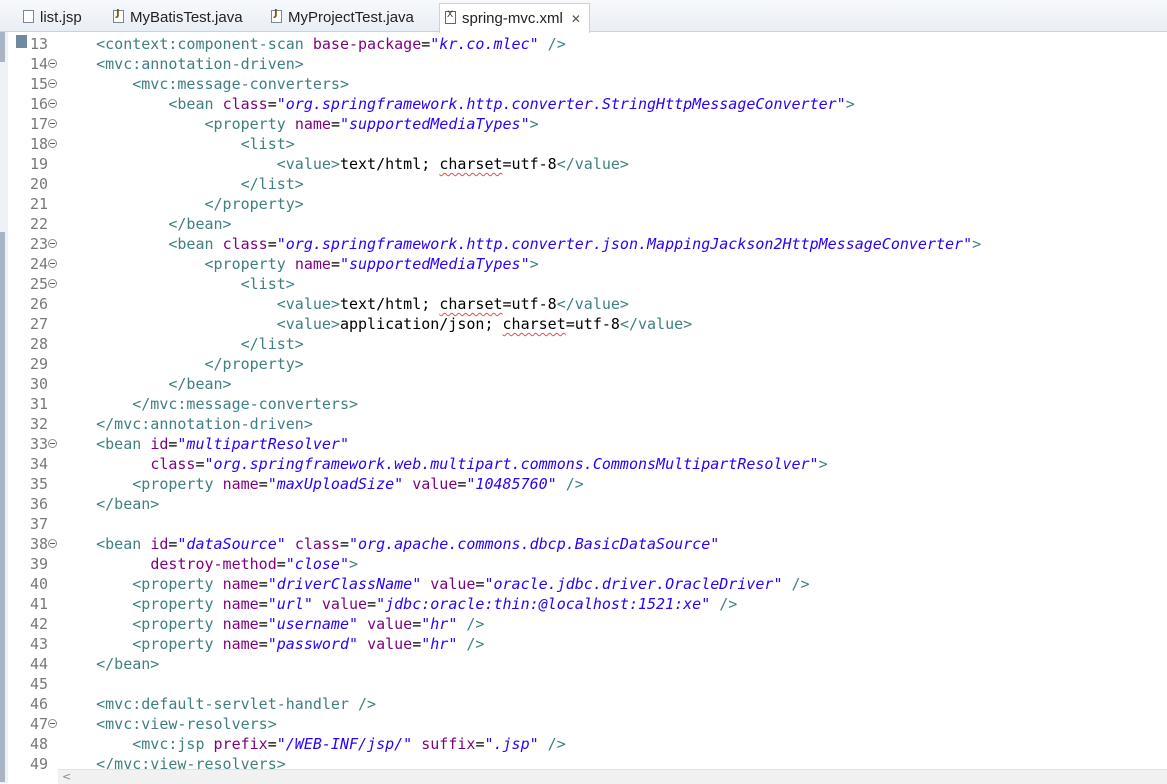 The width and height of the screenshot is (1167, 784). I want to click on code-line: 21 </property>, so click(592, 204).